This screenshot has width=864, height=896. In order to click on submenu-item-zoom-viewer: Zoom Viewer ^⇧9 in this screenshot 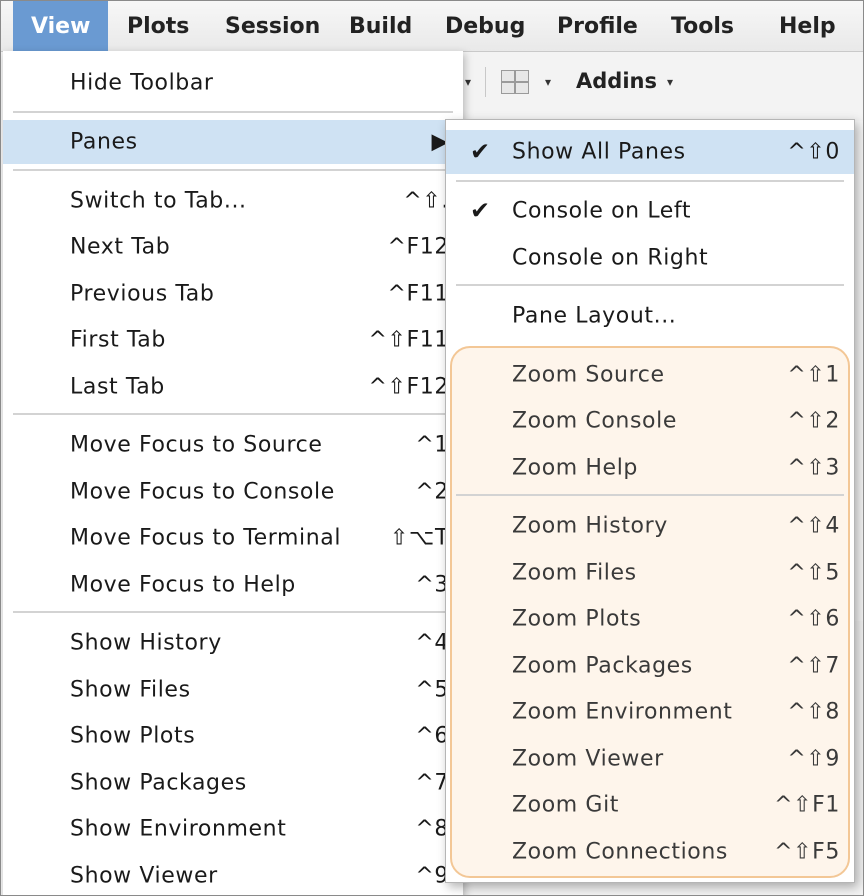, I will do `click(650, 759)`.